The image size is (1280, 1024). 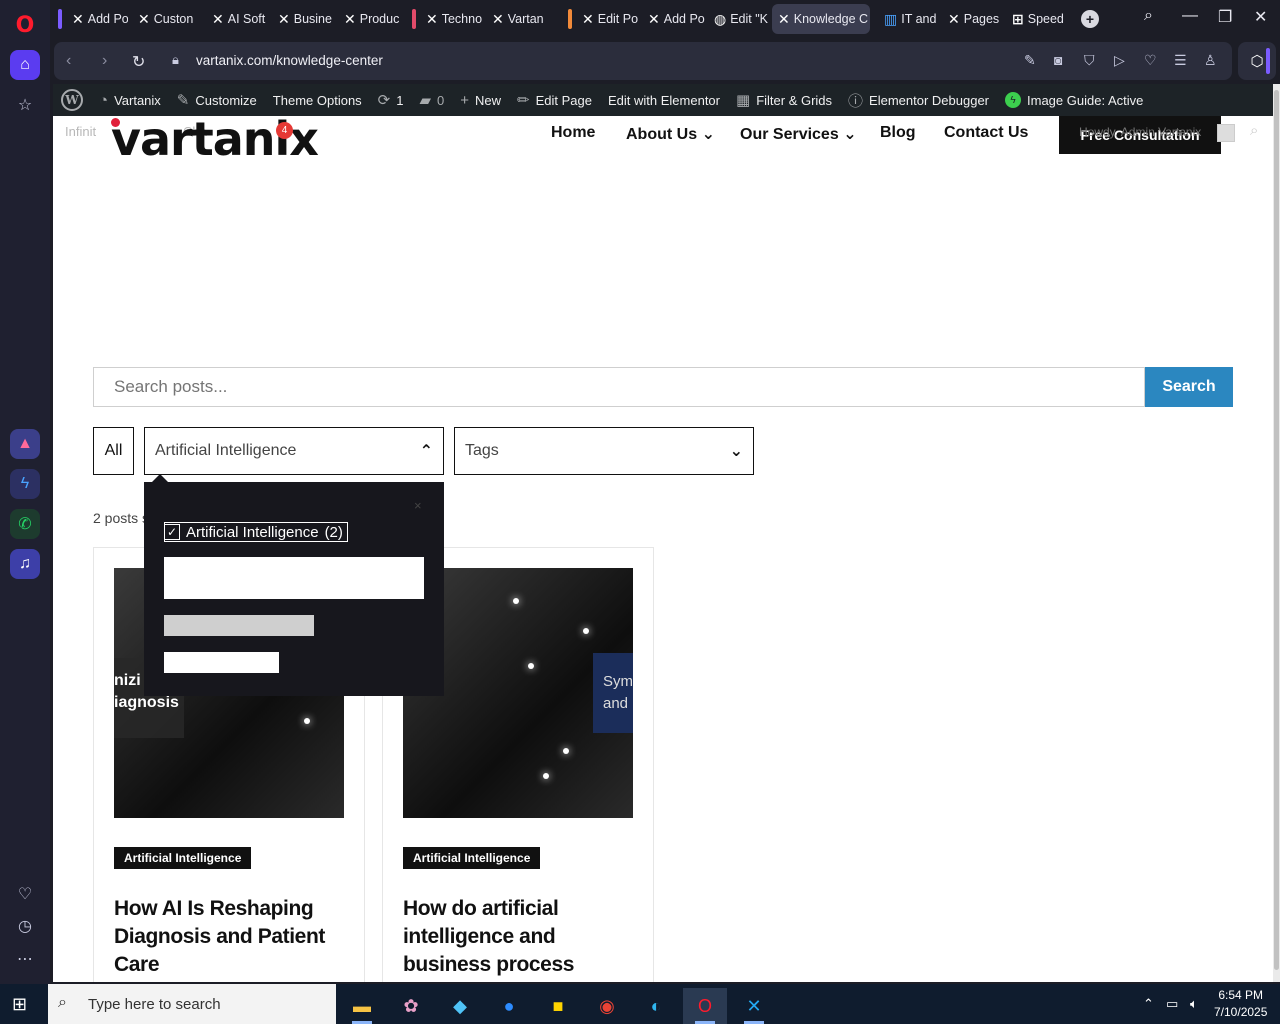 What do you see at coordinates (217, 100) in the screenshot?
I see `customize-link: ✎ Customize` at bounding box center [217, 100].